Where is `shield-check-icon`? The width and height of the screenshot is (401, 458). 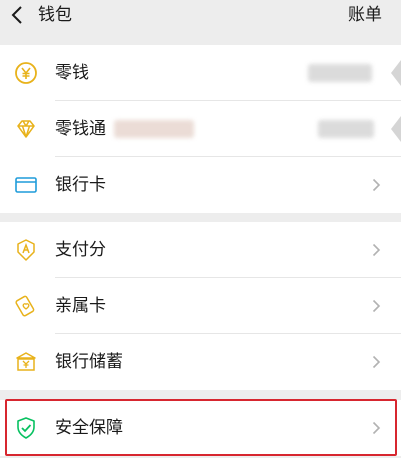 shield-check-icon is located at coordinates (26, 428).